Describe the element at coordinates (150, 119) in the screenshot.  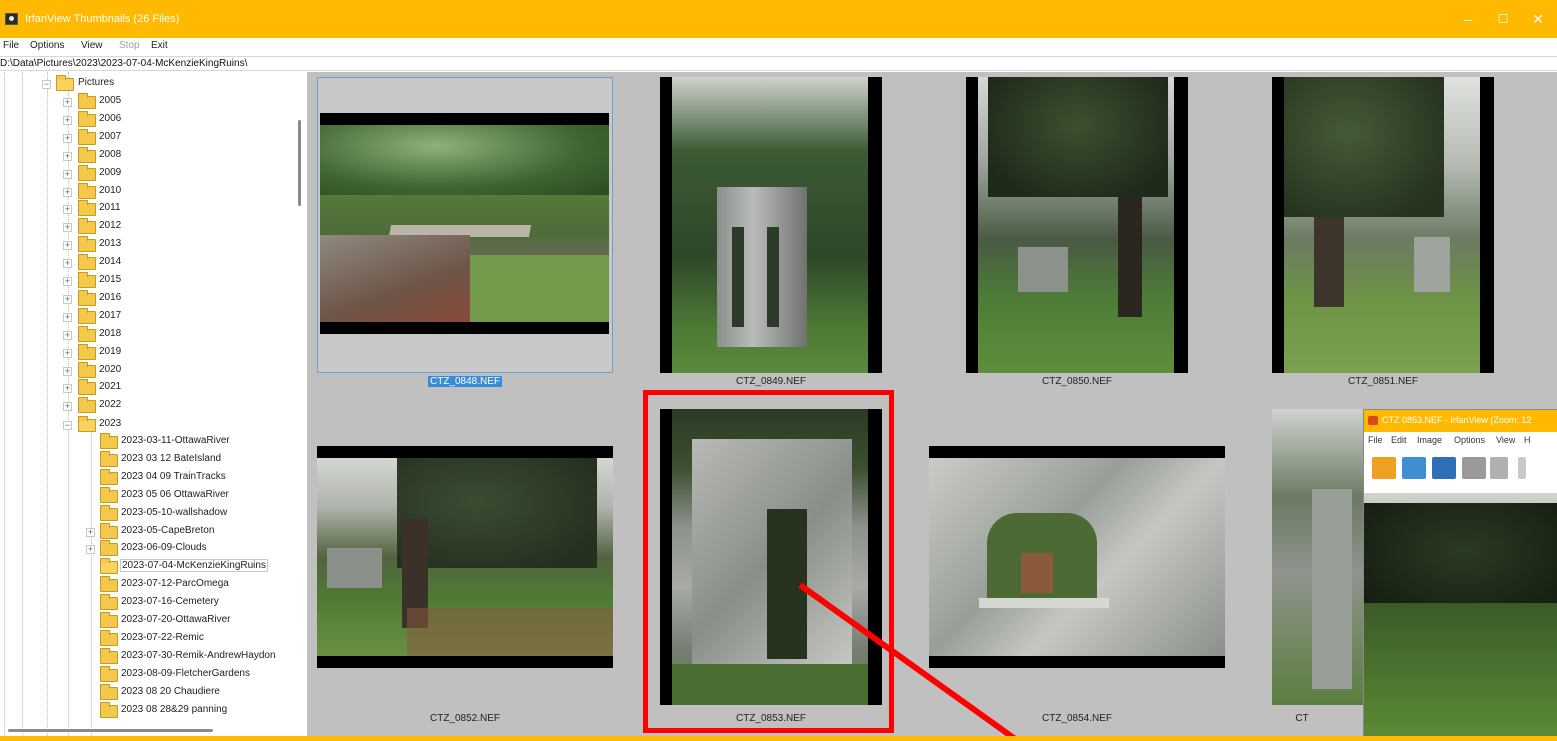
I see `tree-item-year: +2006` at that location.